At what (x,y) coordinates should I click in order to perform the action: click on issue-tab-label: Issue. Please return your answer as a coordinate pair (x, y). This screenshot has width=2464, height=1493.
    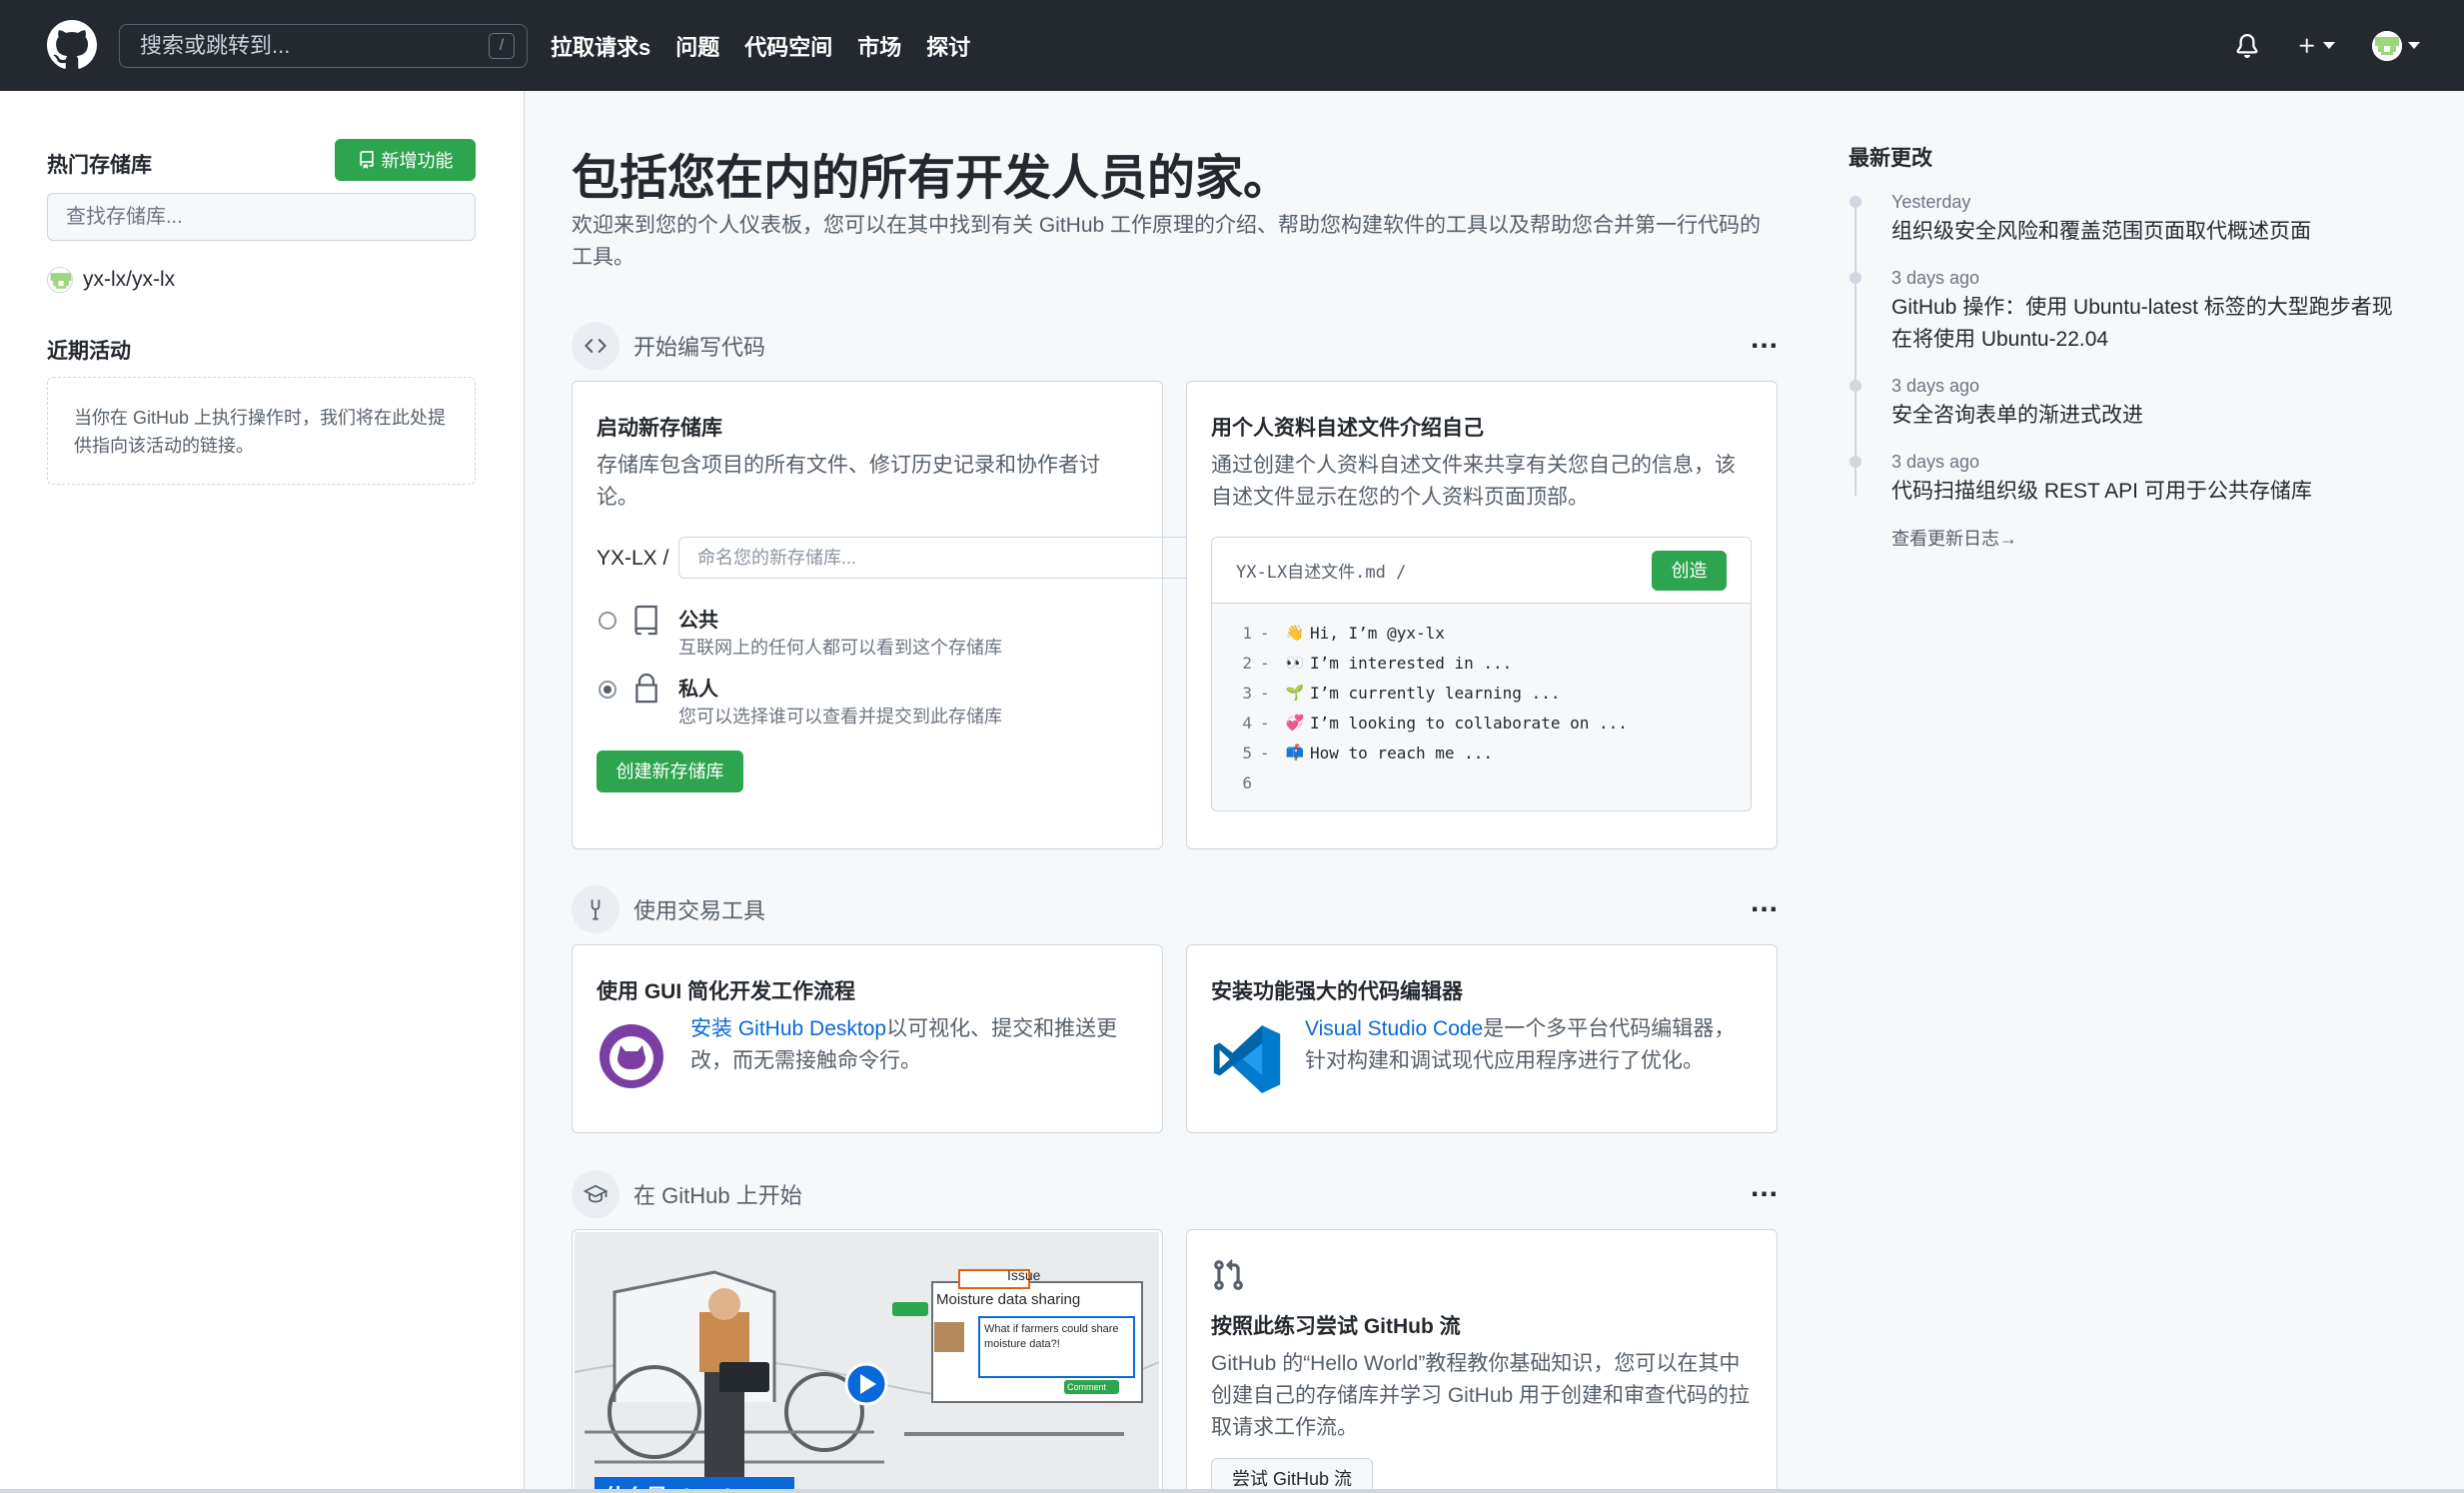
    Looking at the image, I should click on (1024, 1275).